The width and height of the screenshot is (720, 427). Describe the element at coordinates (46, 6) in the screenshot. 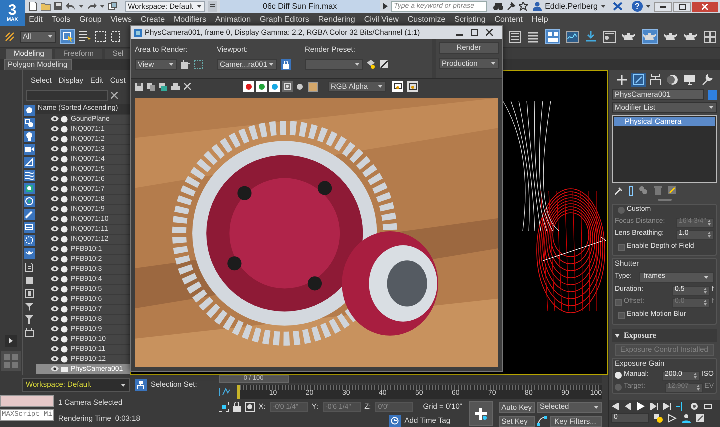

I see `folder-icon` at that location.